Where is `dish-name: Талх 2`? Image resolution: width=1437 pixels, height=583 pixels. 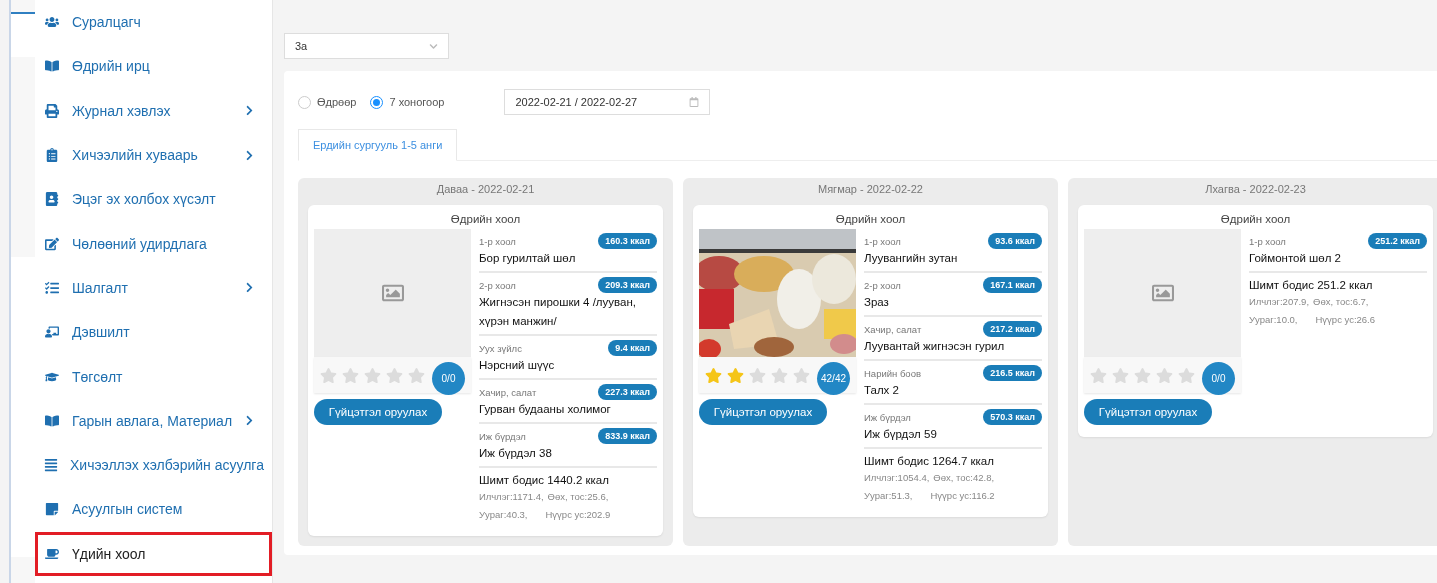 dish-name: Талх 2 is located at coordinates (882, 390).